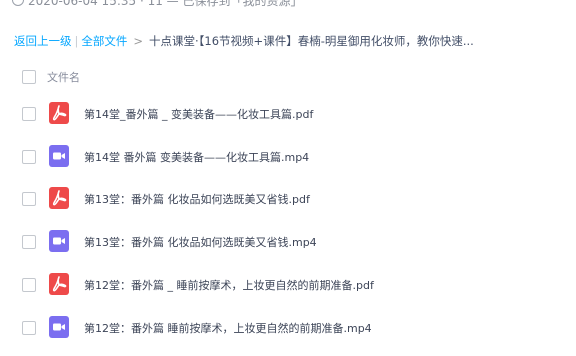 The width and height of the screenshot is (576, 356). What do you see at coordinates (43, 41) in the screenshot?
I see `back-link: 返回上一级` at bounding box center [43, 41].